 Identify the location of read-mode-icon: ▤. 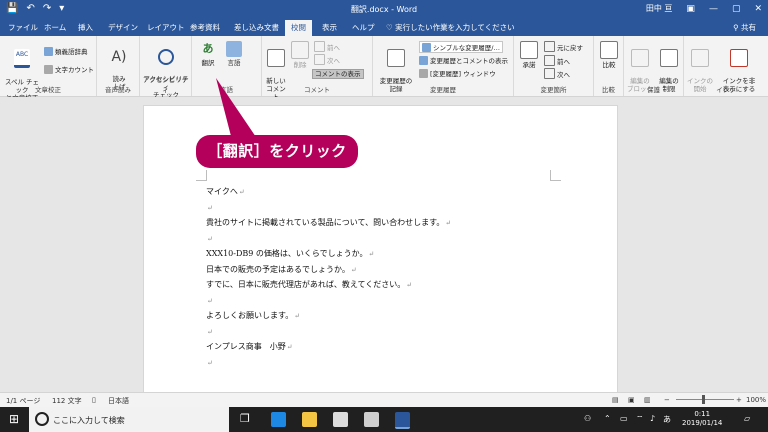
(615, 400).